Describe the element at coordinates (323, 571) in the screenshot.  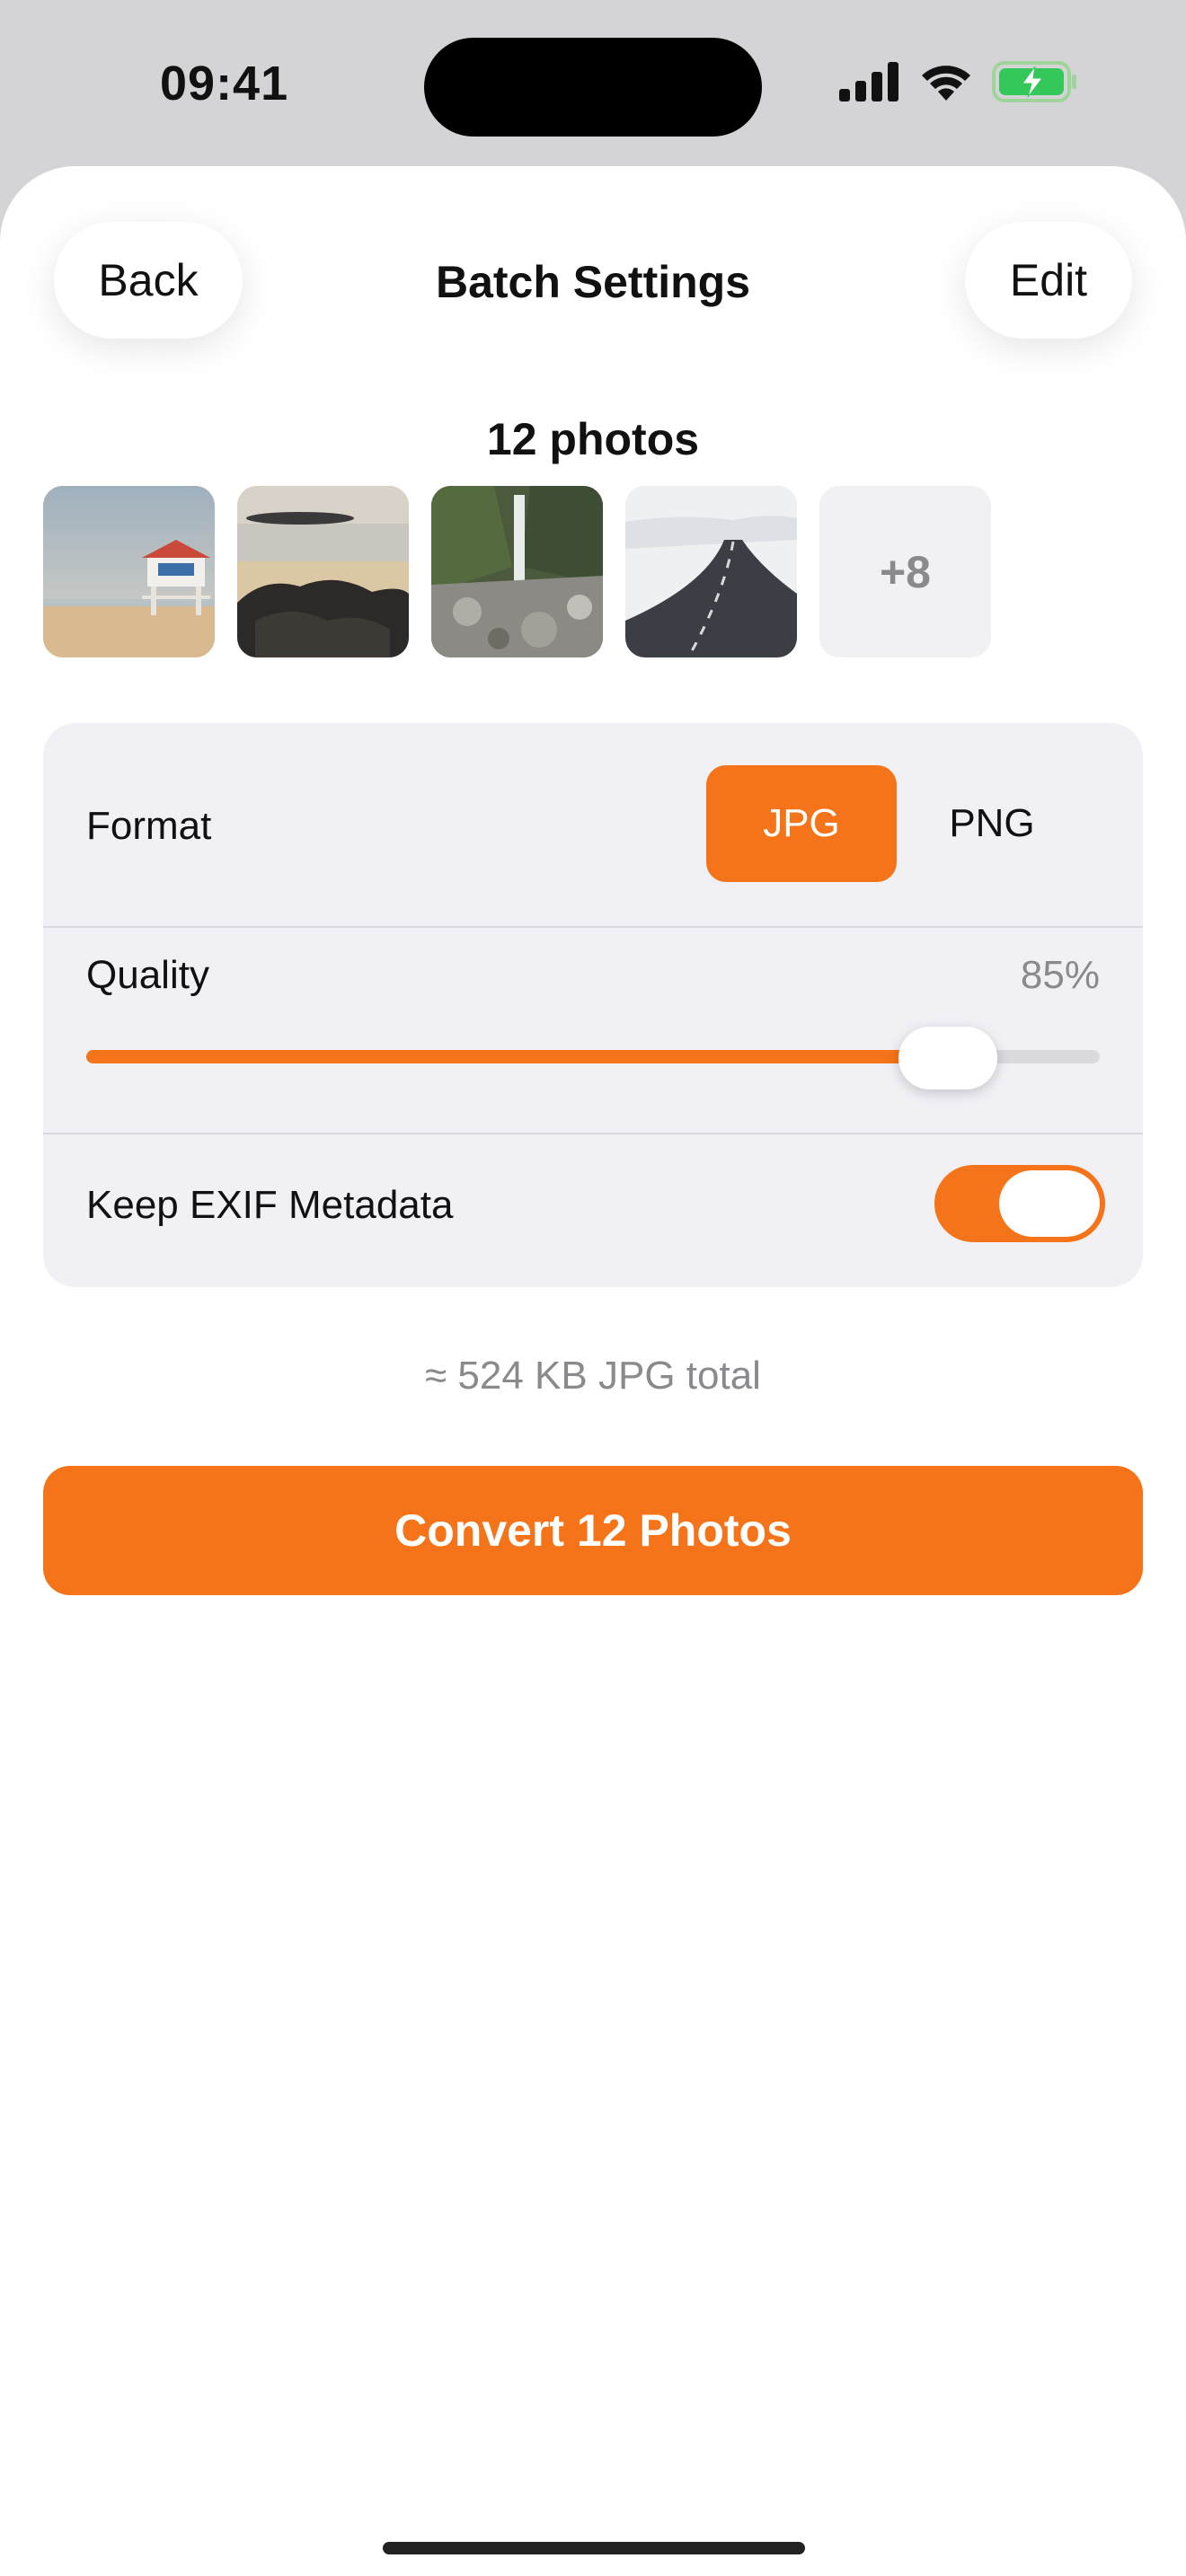
I see `thumbnail-rocky-shore` at that location.